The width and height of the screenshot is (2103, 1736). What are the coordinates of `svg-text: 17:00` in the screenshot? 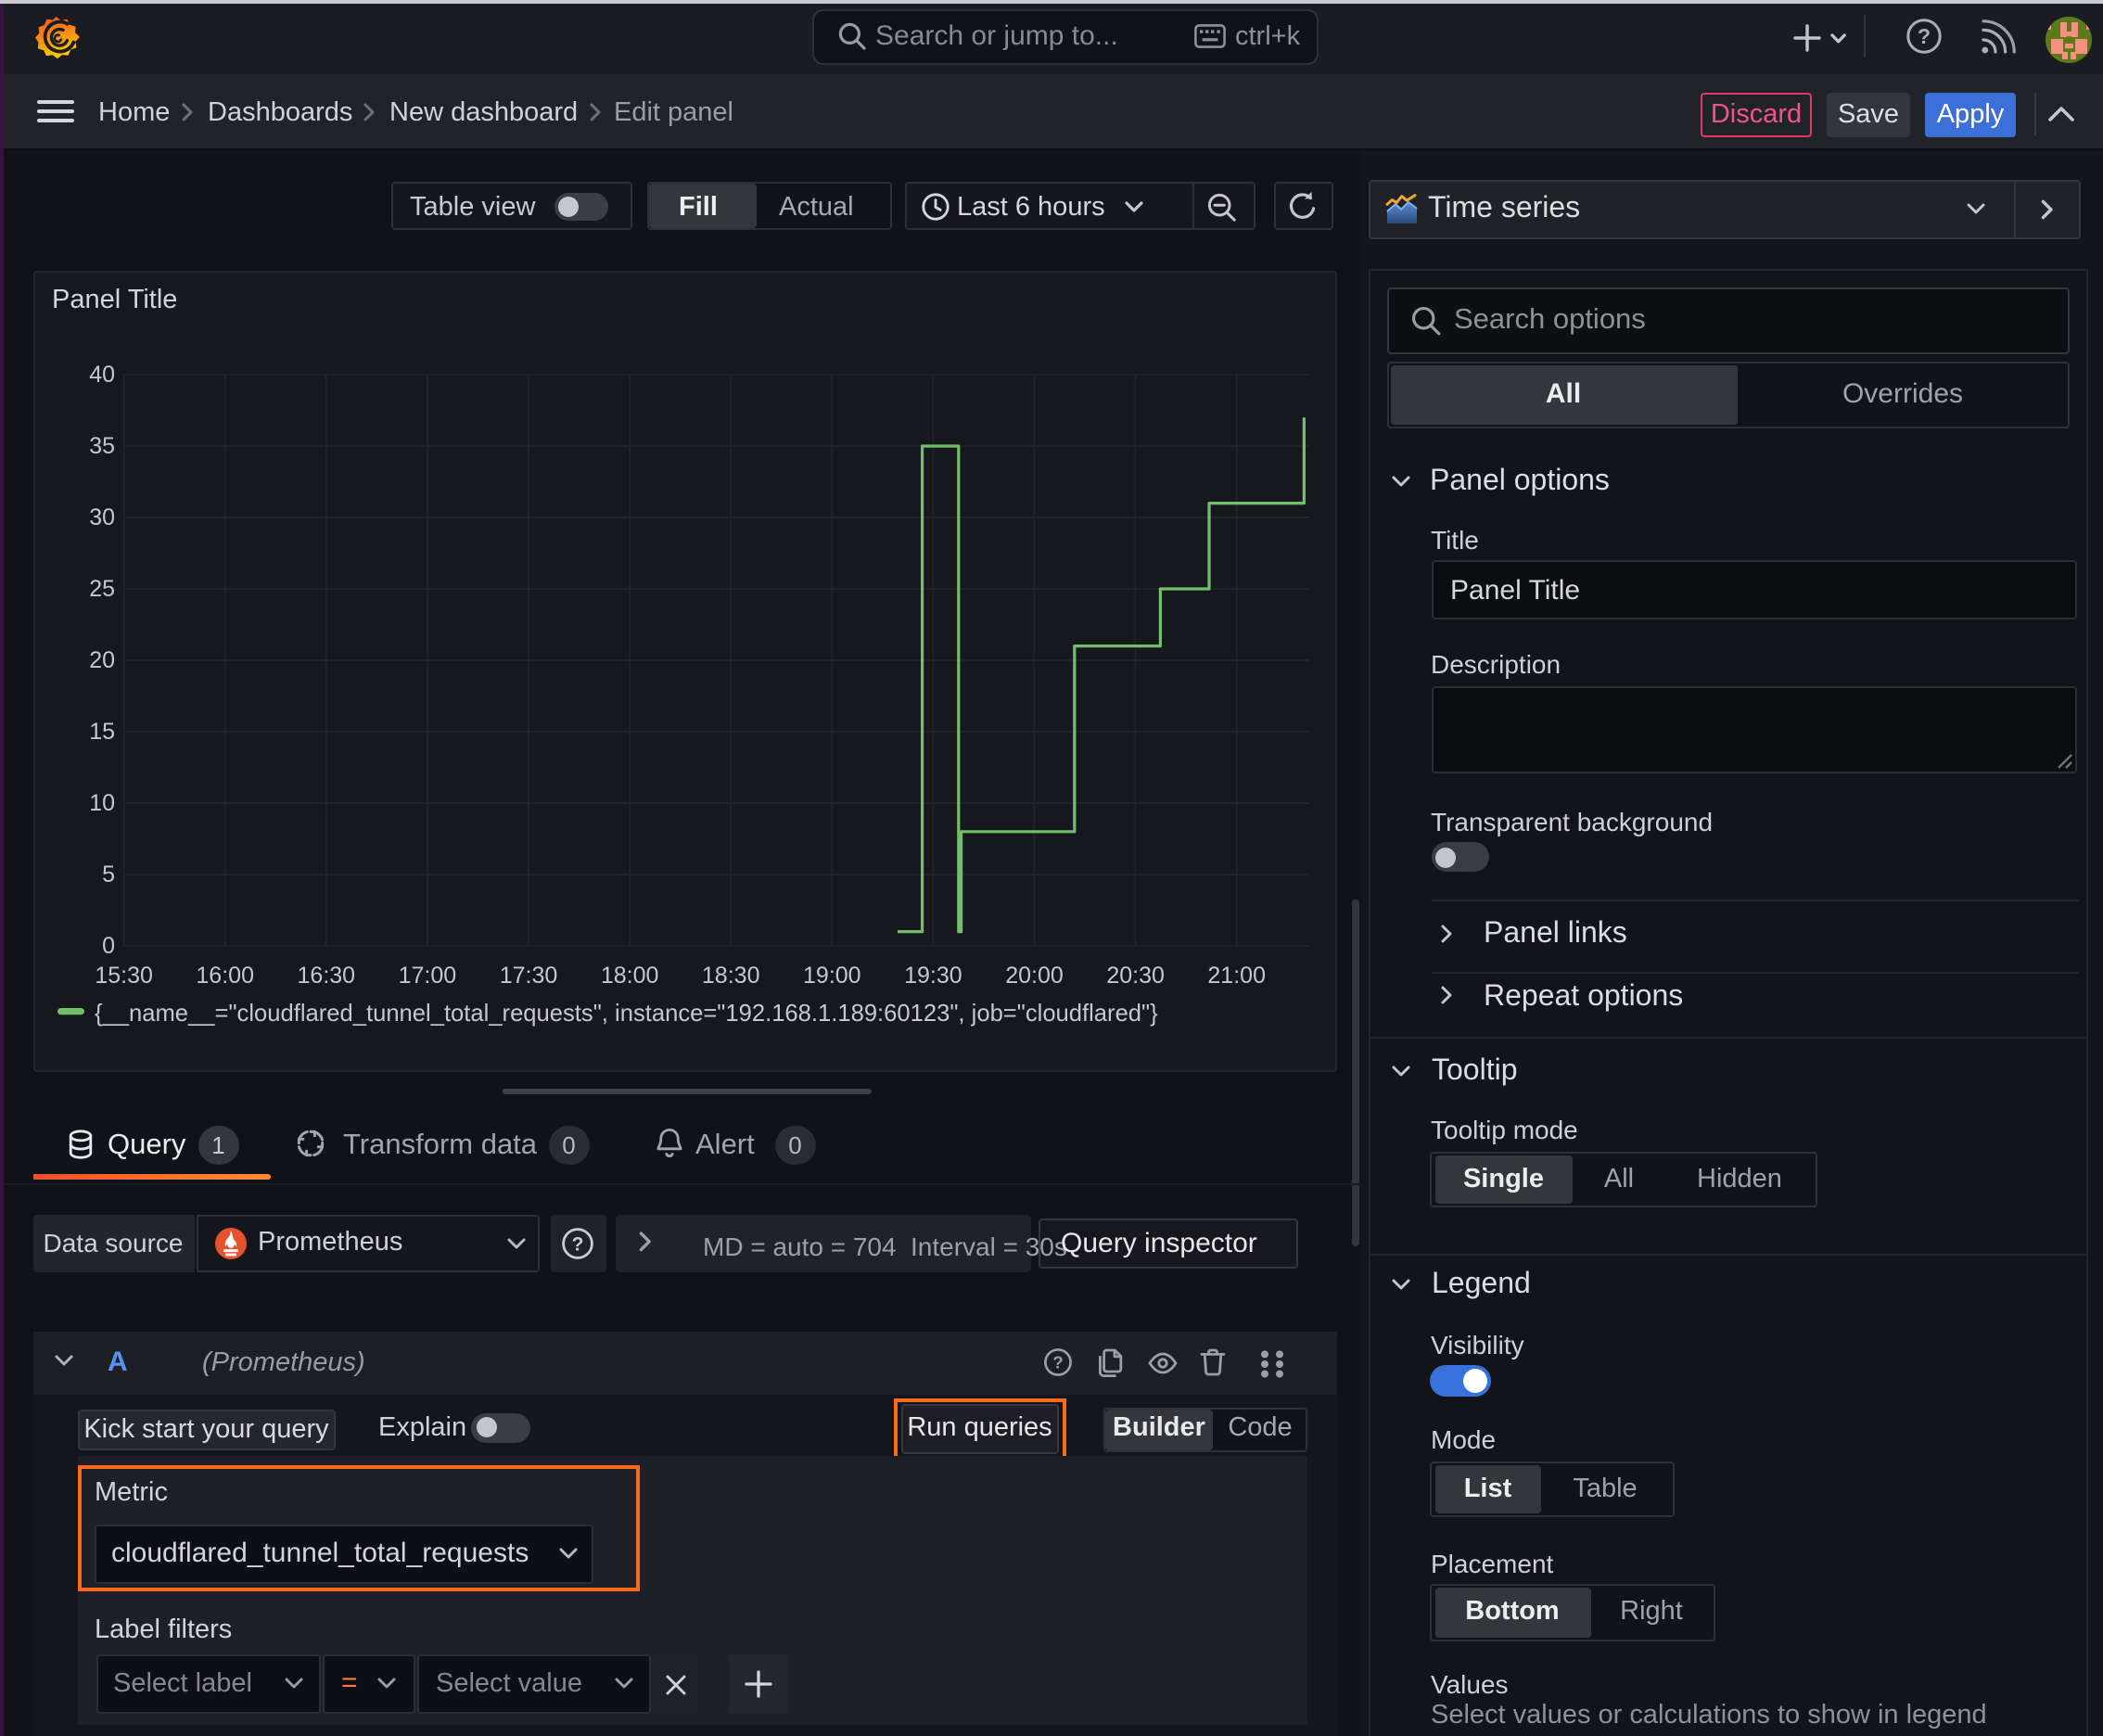 It's located at (428, 976).